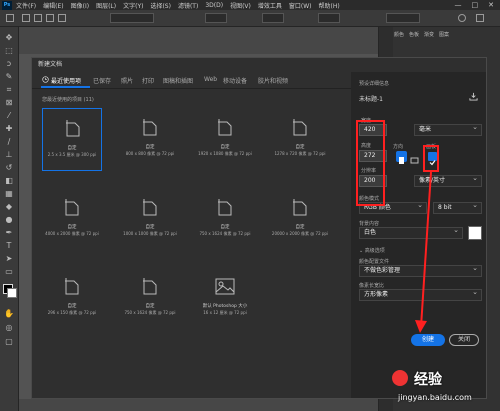 The height and width of the screenshot is (411, 500). What do you see at coordinates (26, 18) in the screenshot?
I see `new-selection-icon` at bounding box center [26, 18].